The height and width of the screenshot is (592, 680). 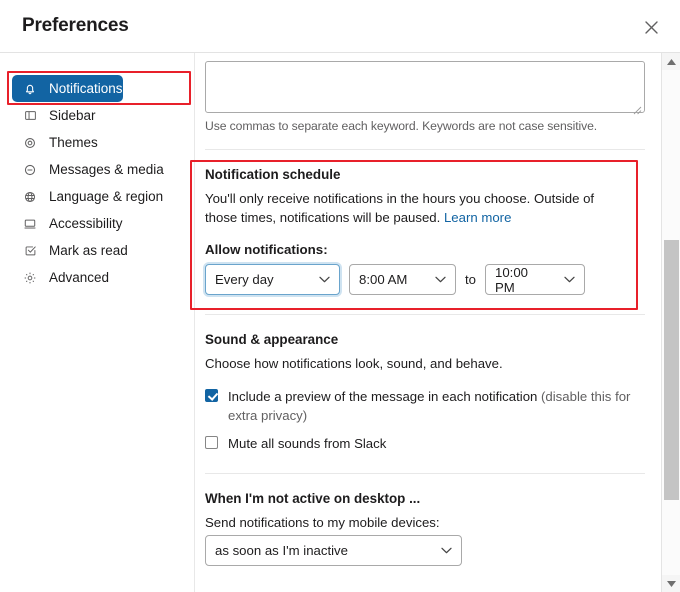 I want to click on sidebar-item-messages-media: Messages & media, so click(x=88, y=169).